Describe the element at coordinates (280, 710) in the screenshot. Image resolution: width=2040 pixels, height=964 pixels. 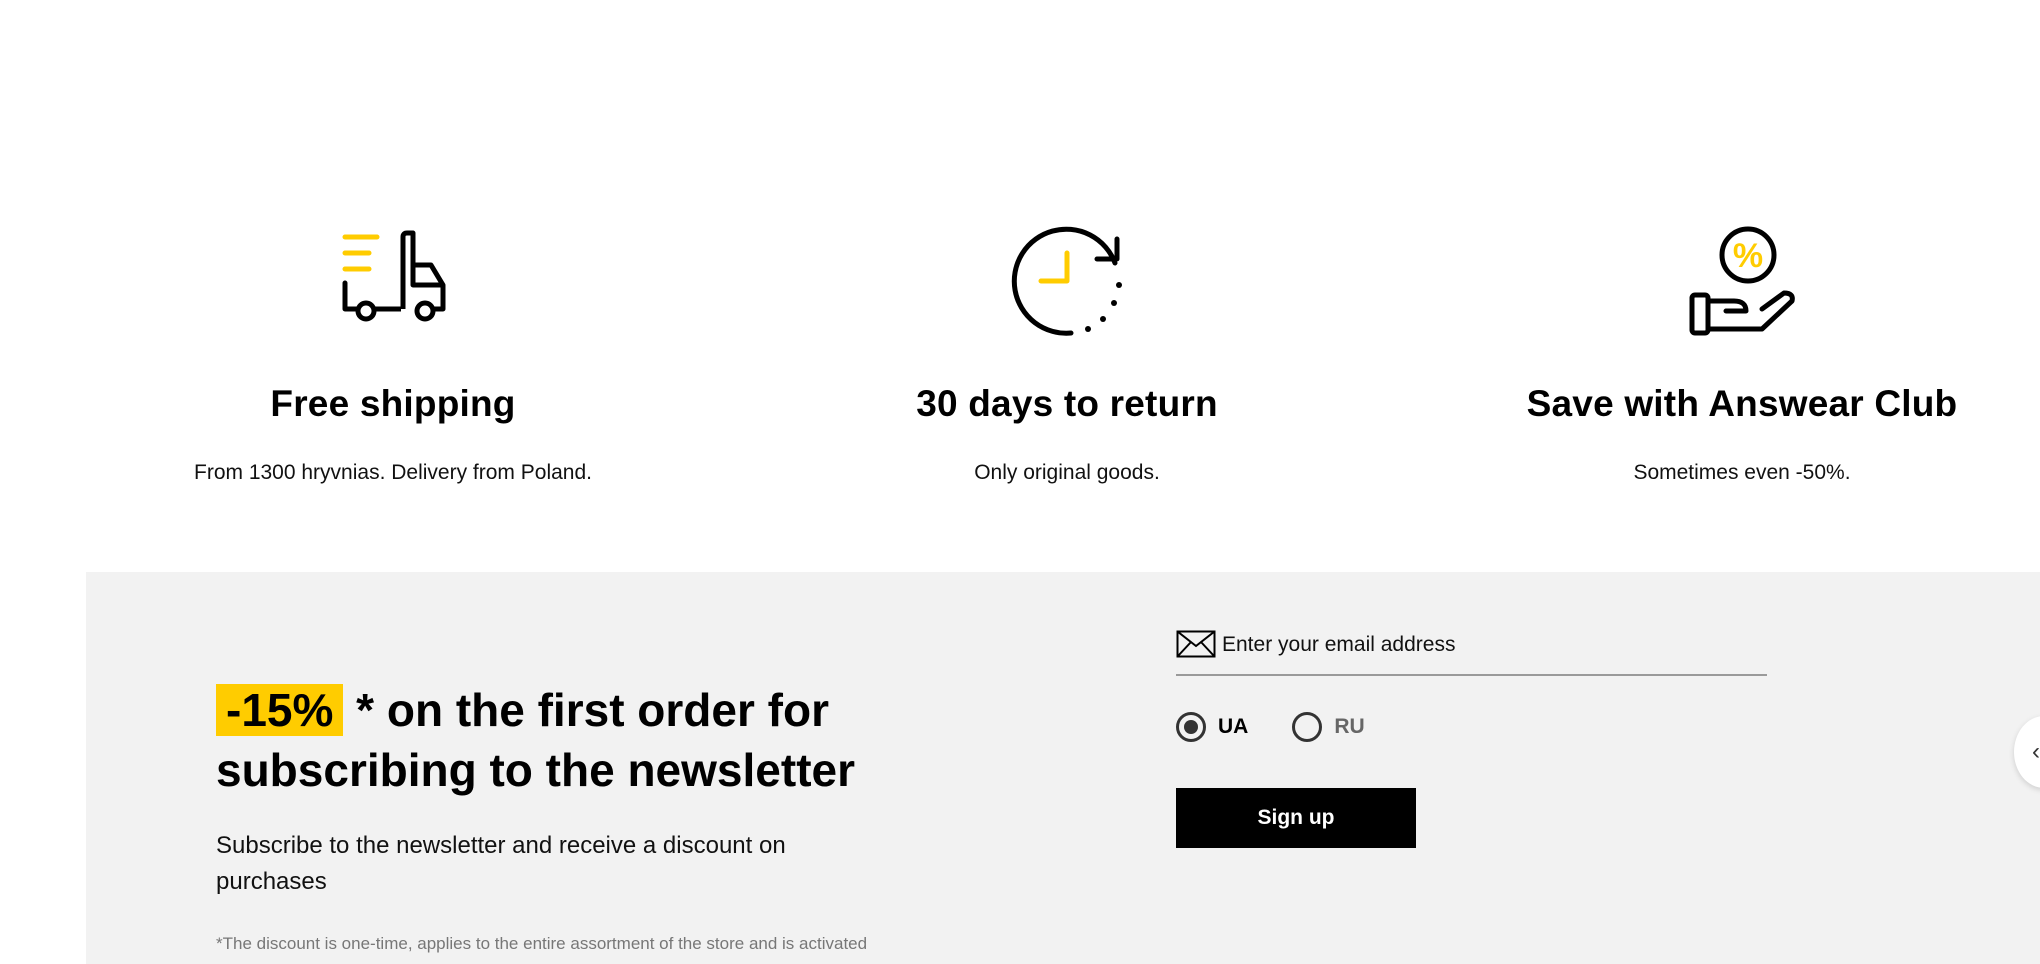
I see `discount-badge: -15%` at that location.